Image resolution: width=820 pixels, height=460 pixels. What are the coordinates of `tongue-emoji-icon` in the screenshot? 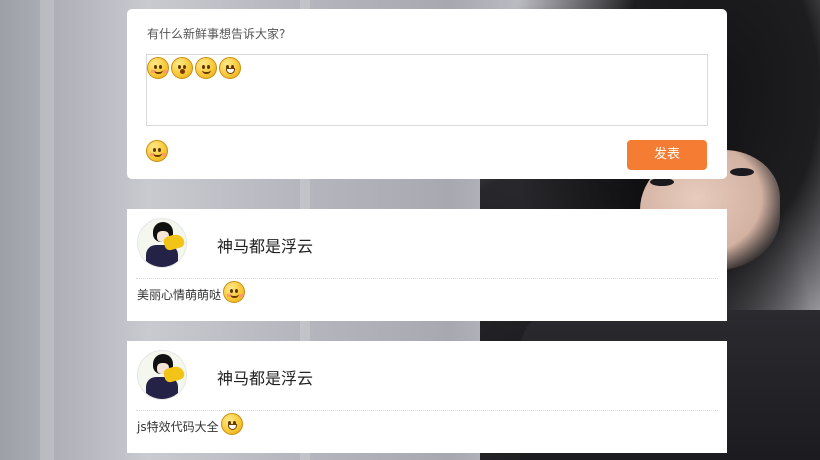 It's located at (206, 68).